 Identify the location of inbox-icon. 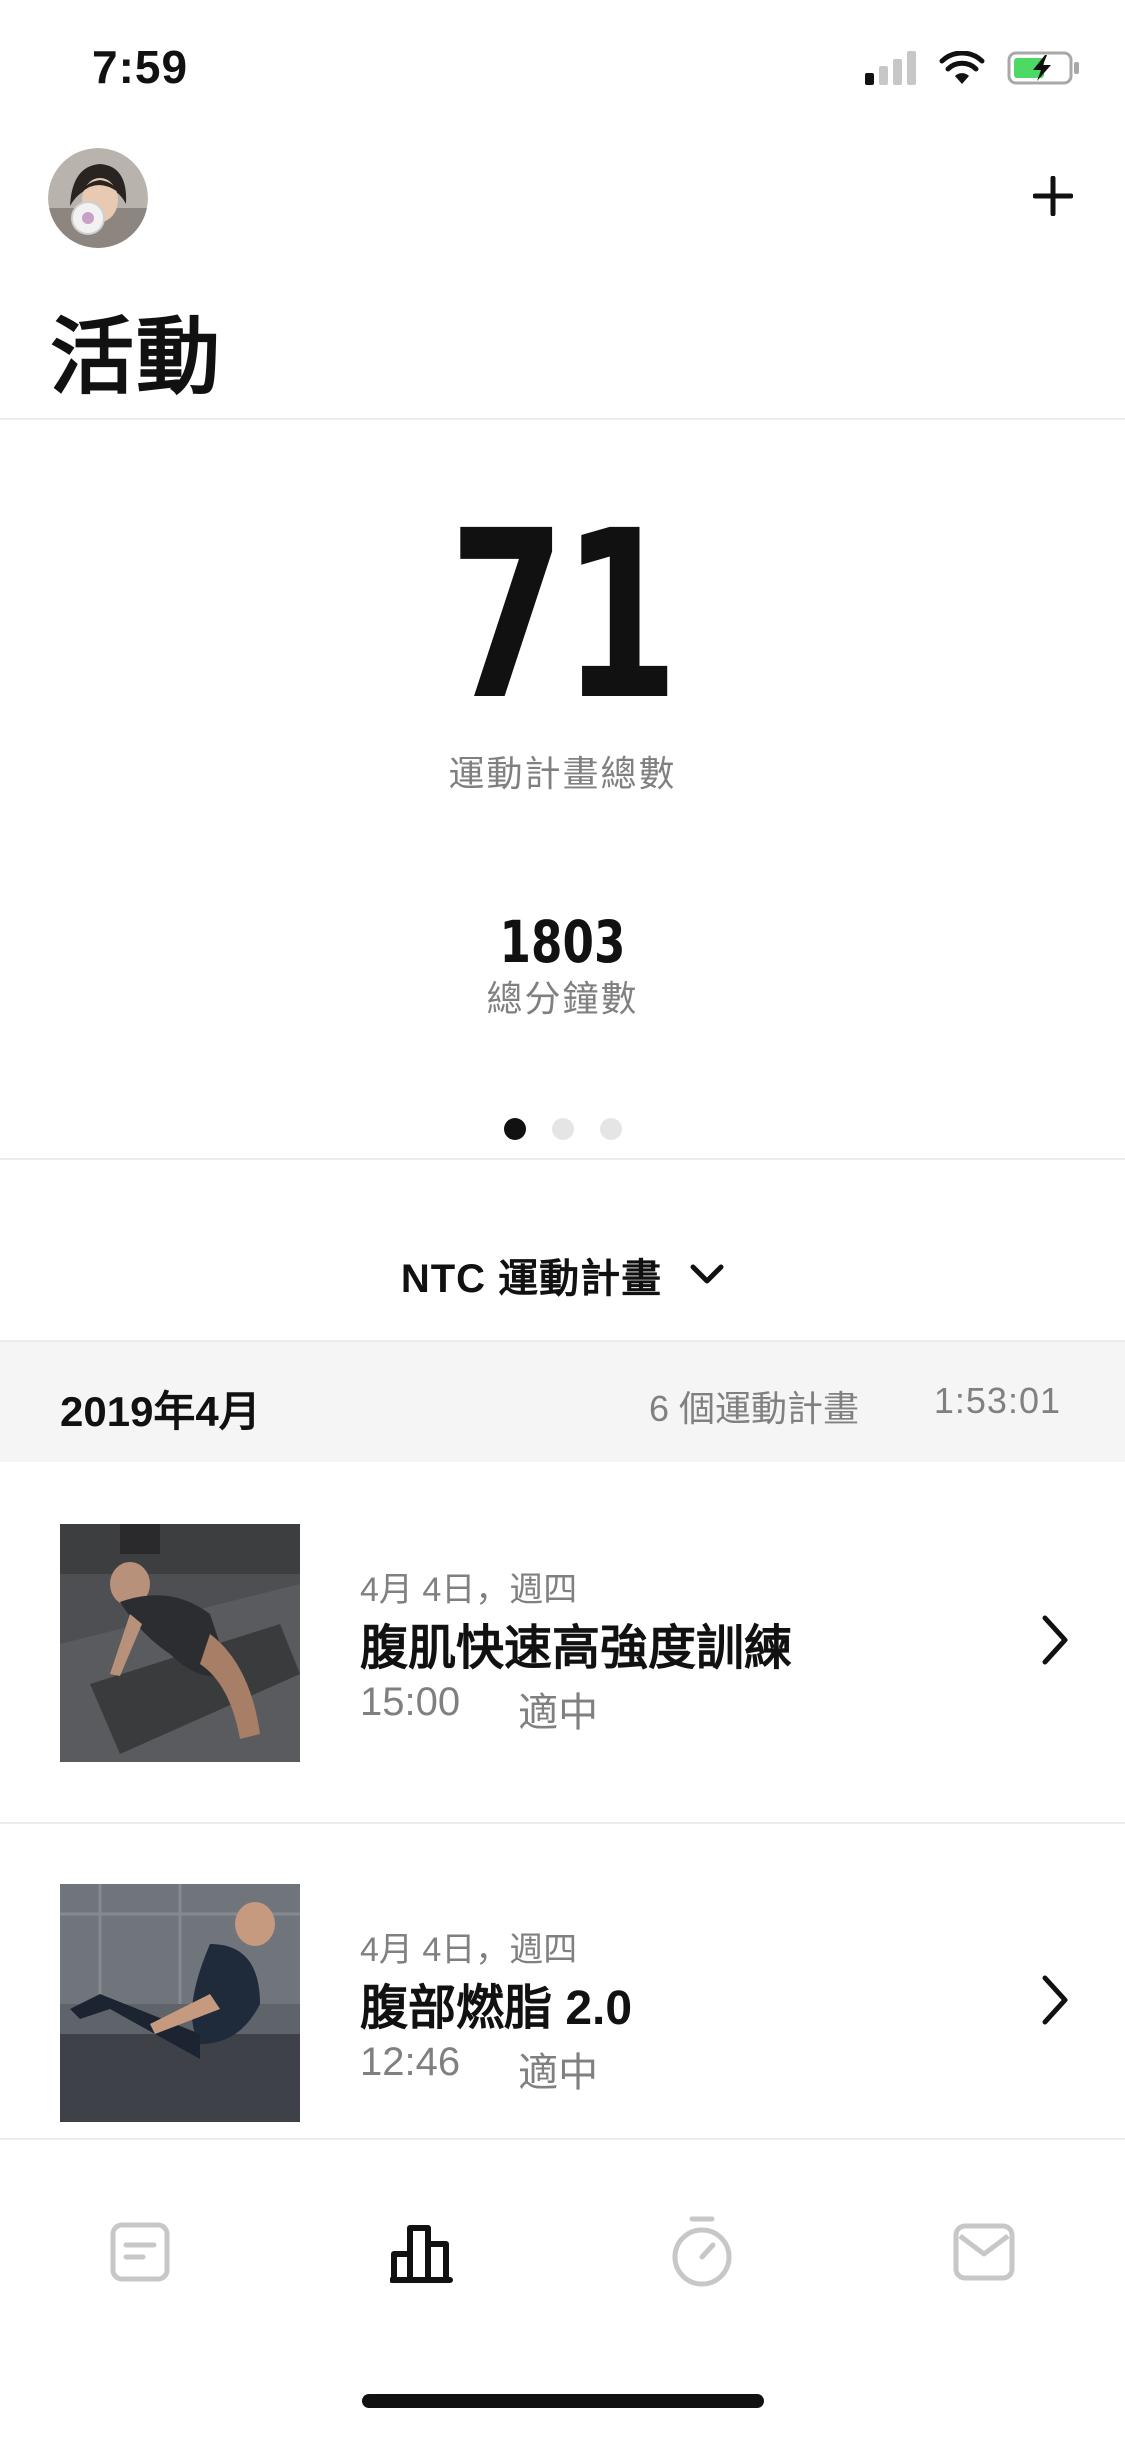
(984, 2252).